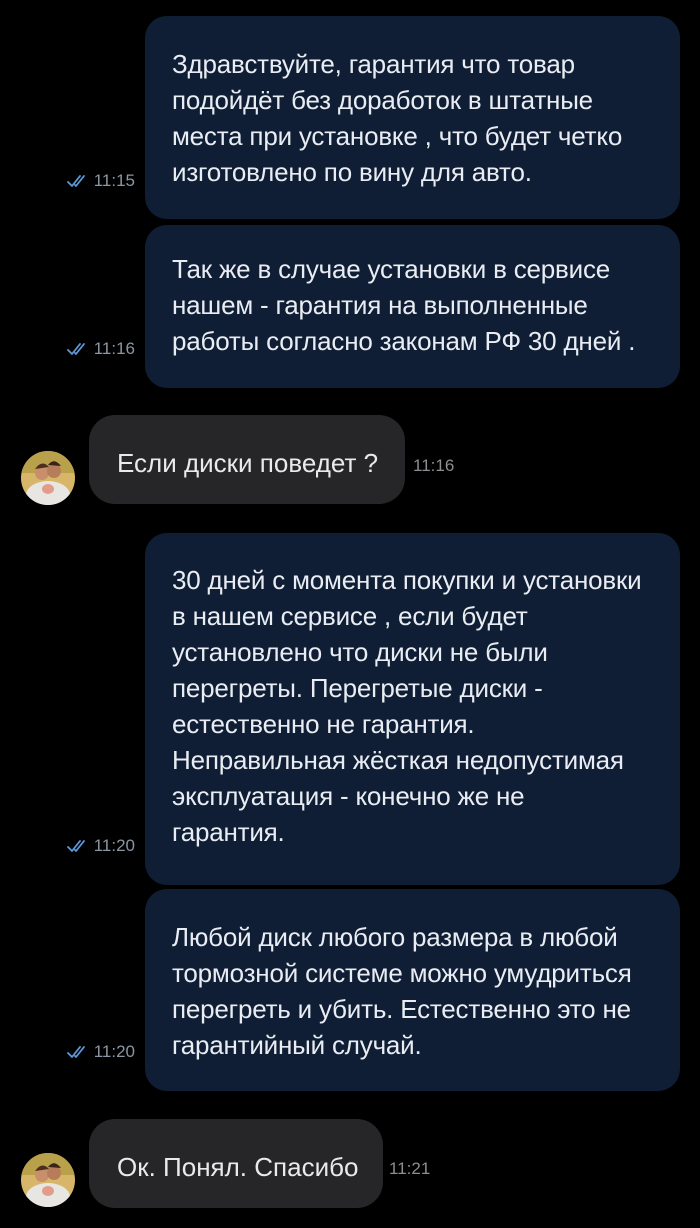  I want to click on incoming-message: Если диски поведет ?, so click(247, 459).